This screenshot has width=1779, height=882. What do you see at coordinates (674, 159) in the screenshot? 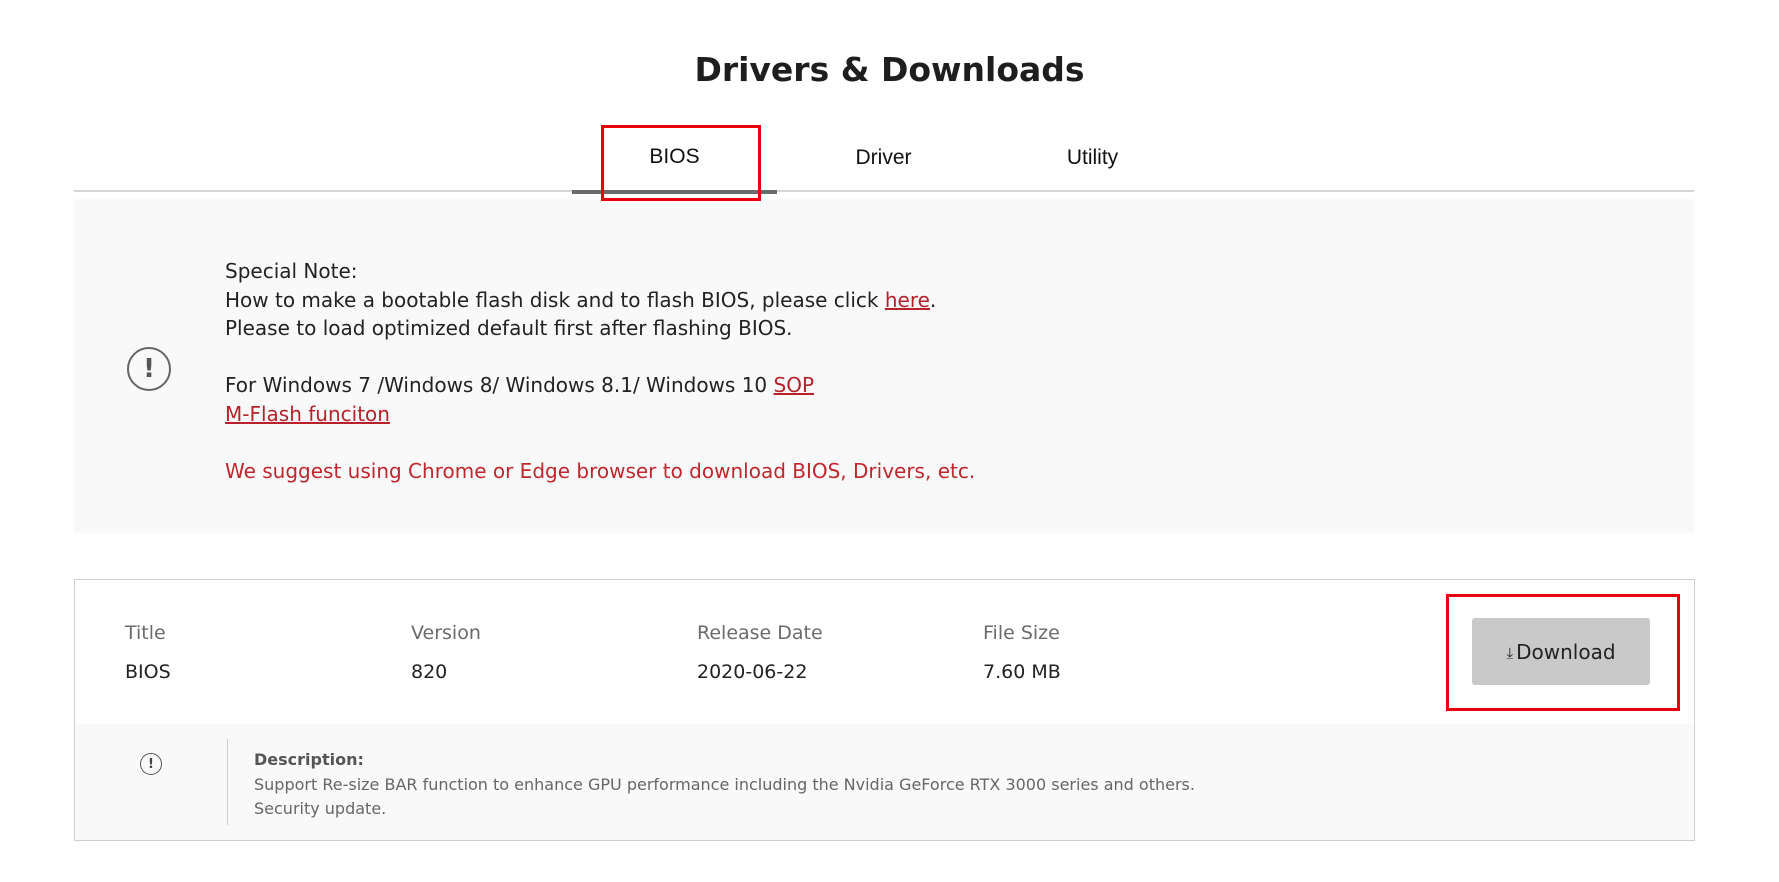
I see `tab-bios: BIOS` at bounding box center [674, 159].